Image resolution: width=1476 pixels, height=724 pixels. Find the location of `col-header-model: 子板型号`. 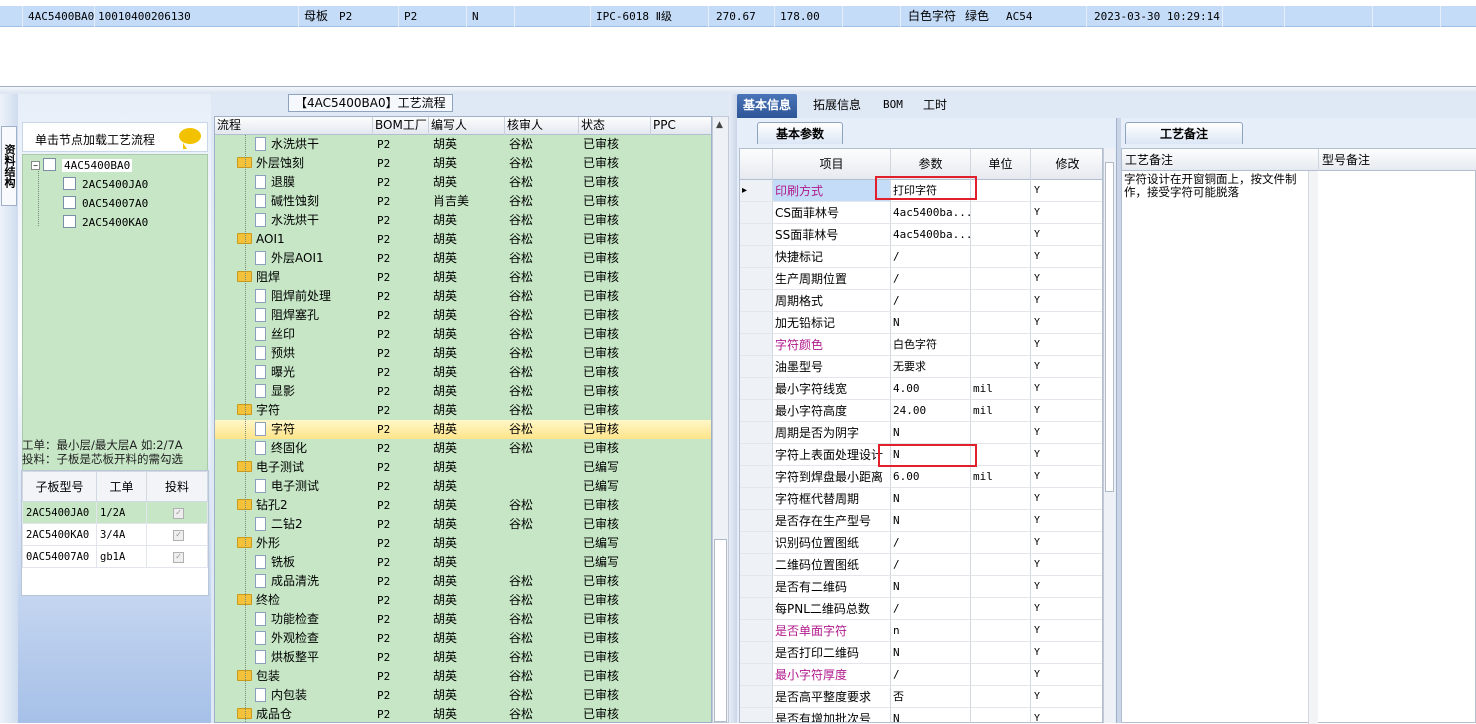

col-header-model: 子板型号 is located at coordinates (59, 486).